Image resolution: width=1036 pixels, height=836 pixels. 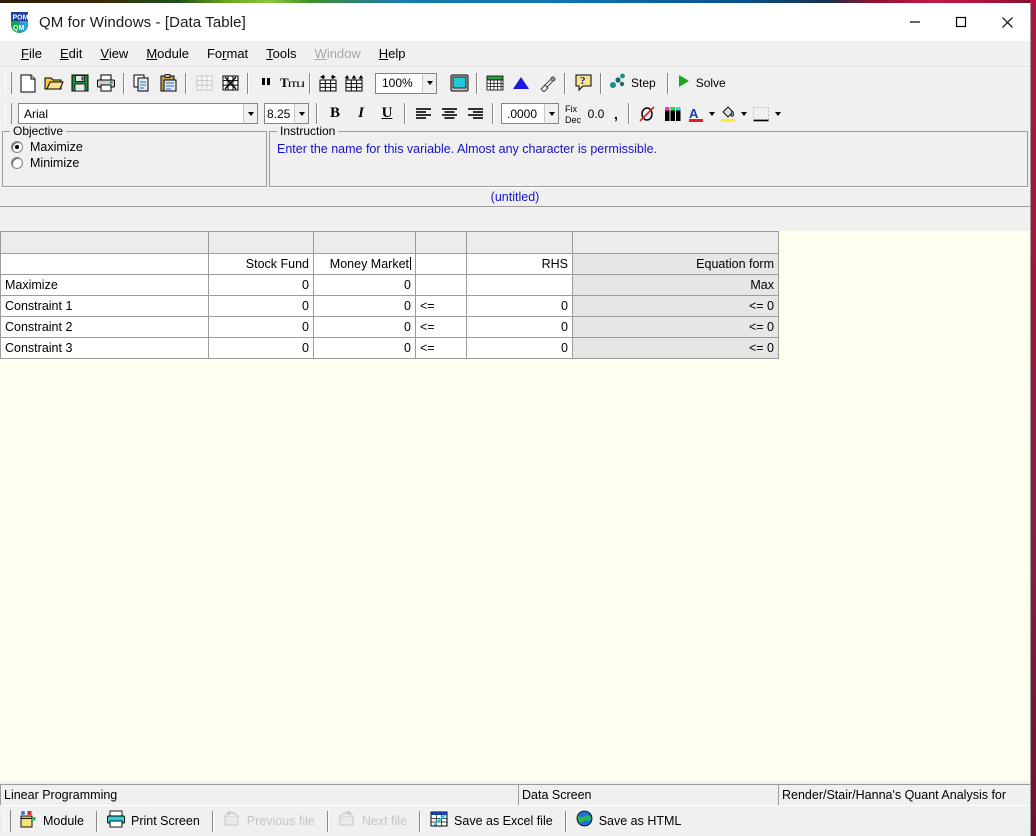 What do you see at coordinates (551, 113) in the screenshot?
I see `decimals-dropdown-arrow` at bounding box center [551, 113].